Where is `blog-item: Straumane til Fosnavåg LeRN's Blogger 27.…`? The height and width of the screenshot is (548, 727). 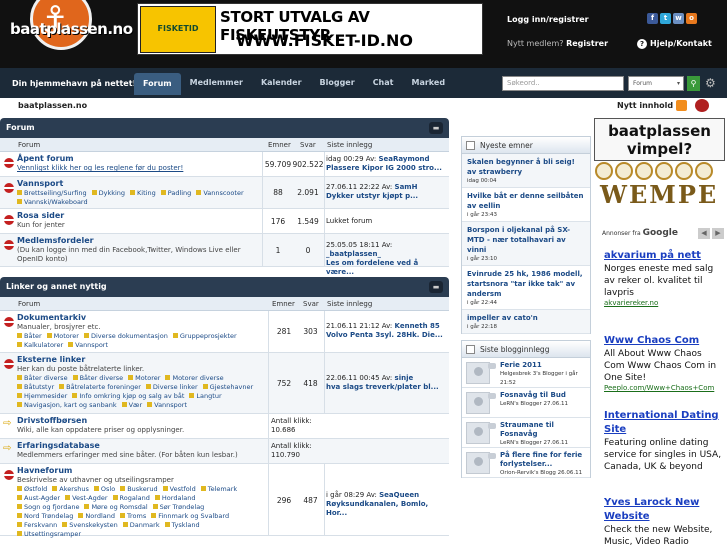 blog-item: Straumane til Fosnavåg LeRN's Blogger 27.… is located at coordinates (526, 433).